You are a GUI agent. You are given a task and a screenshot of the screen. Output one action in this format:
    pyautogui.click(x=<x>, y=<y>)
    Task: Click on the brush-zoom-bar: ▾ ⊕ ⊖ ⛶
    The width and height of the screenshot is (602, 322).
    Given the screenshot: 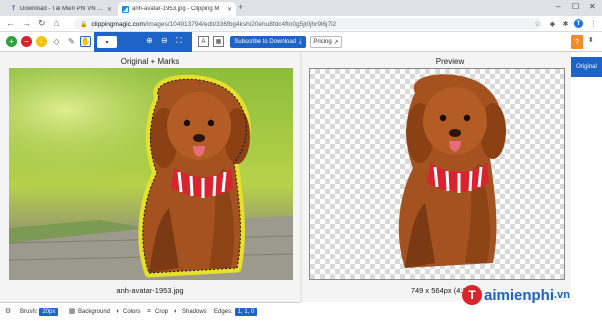 What is the action you would take?
    pyautogui.click(x=143, y=42)
    